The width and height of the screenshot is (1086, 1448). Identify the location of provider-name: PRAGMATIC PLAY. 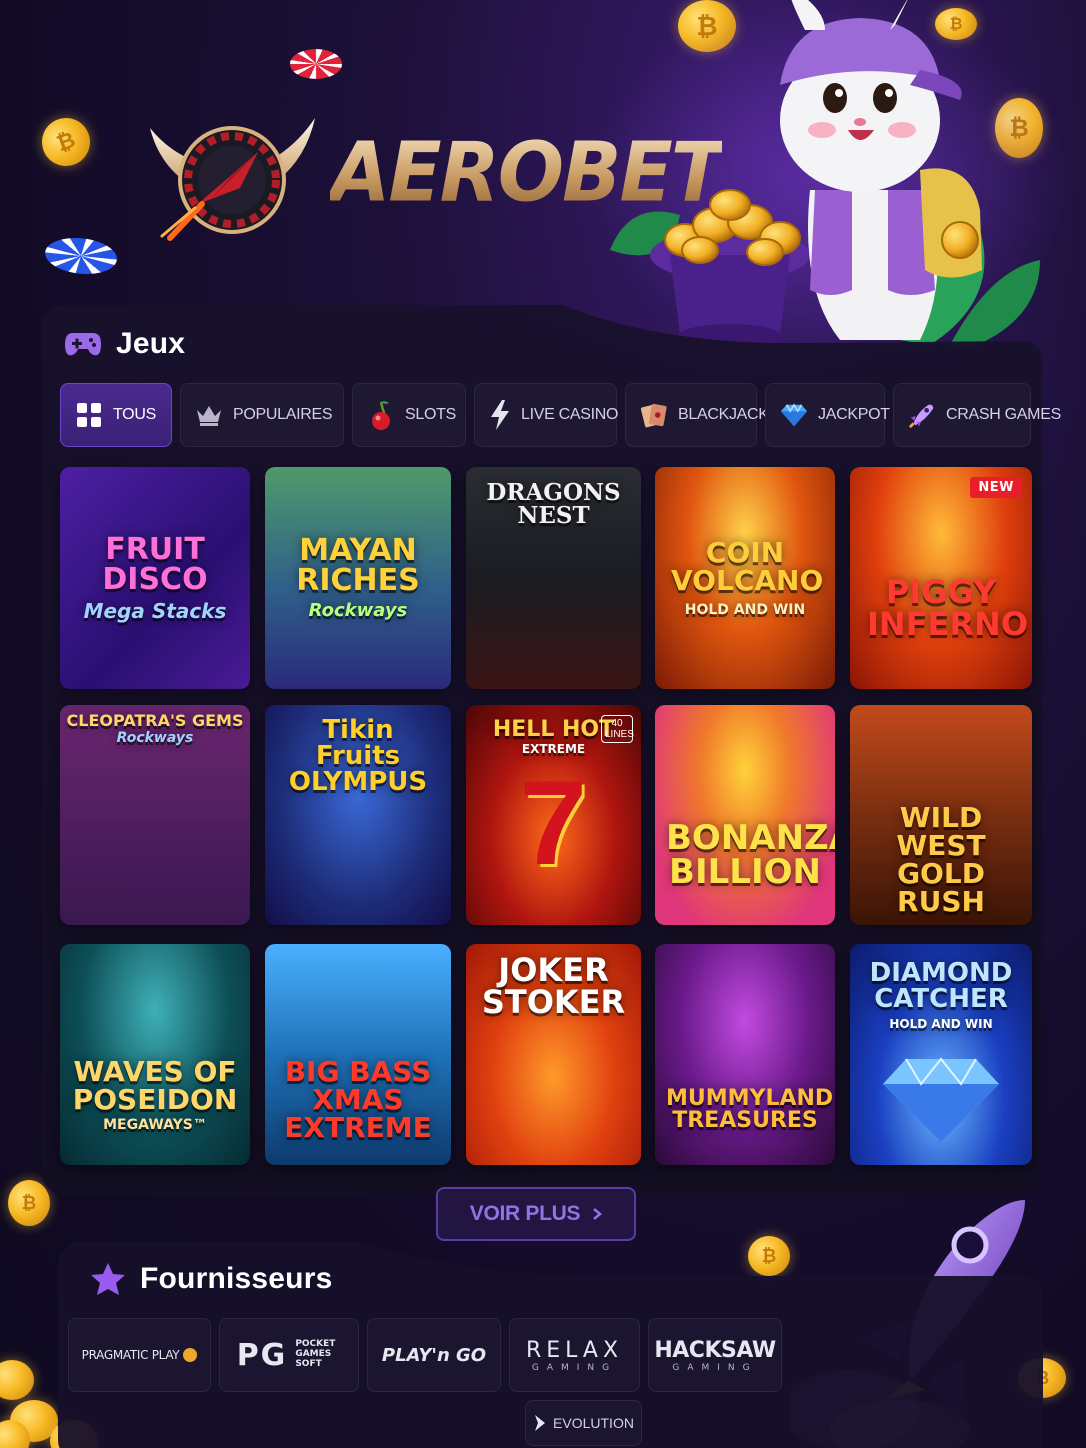
(130, 1355).